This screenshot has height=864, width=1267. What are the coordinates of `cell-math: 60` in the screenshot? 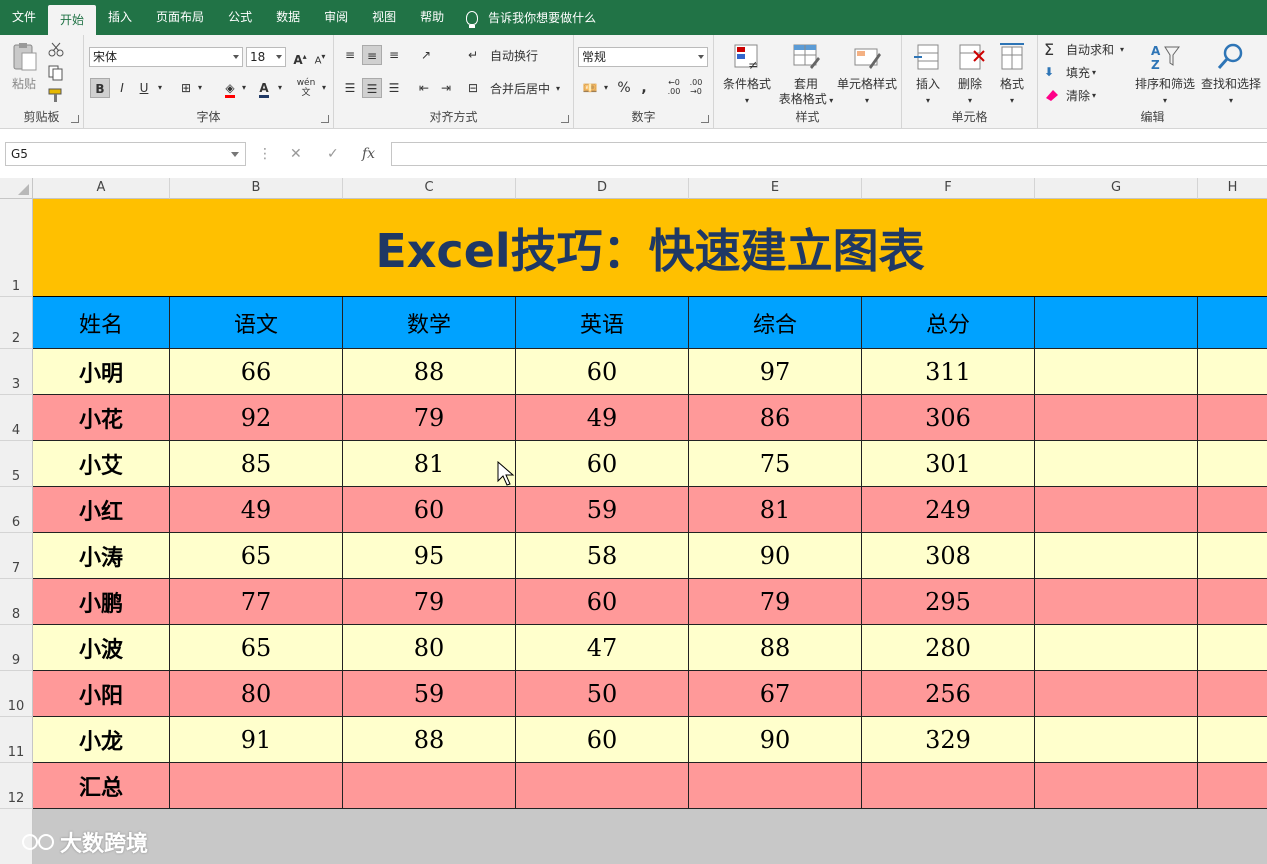 It's located at (429, 510).